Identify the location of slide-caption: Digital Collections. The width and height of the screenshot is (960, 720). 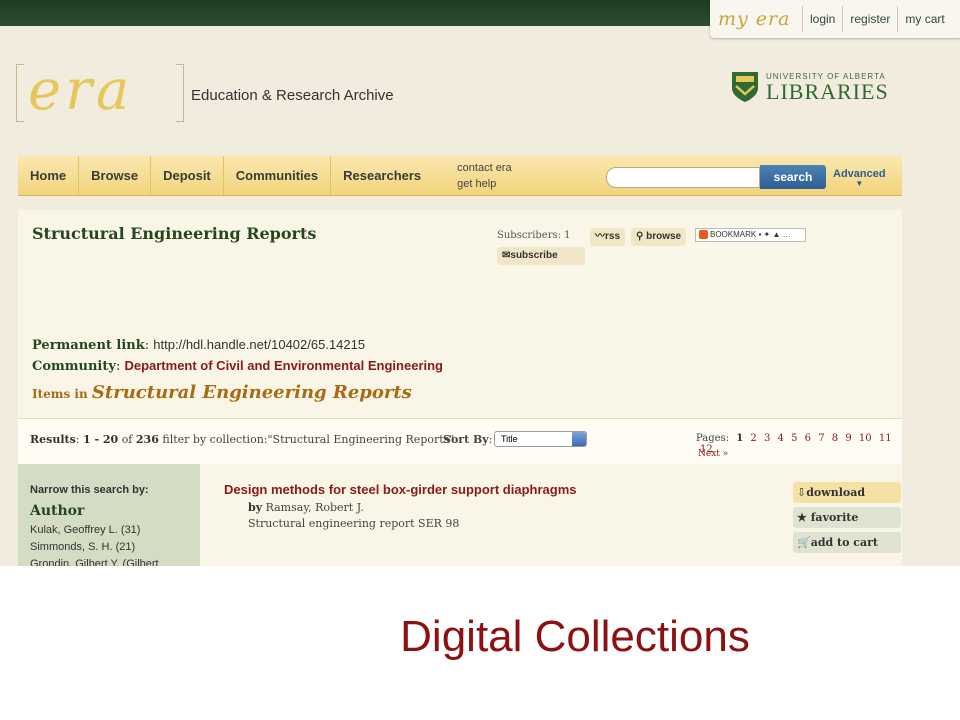
(575, 636).